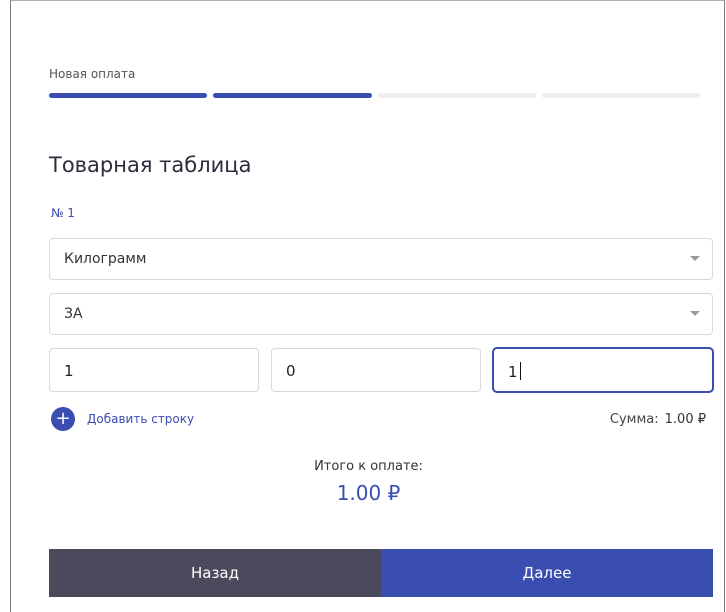 The width and height of the screenshot is (726, 612). I want to click on back-button: Назад, so click(215, 573).